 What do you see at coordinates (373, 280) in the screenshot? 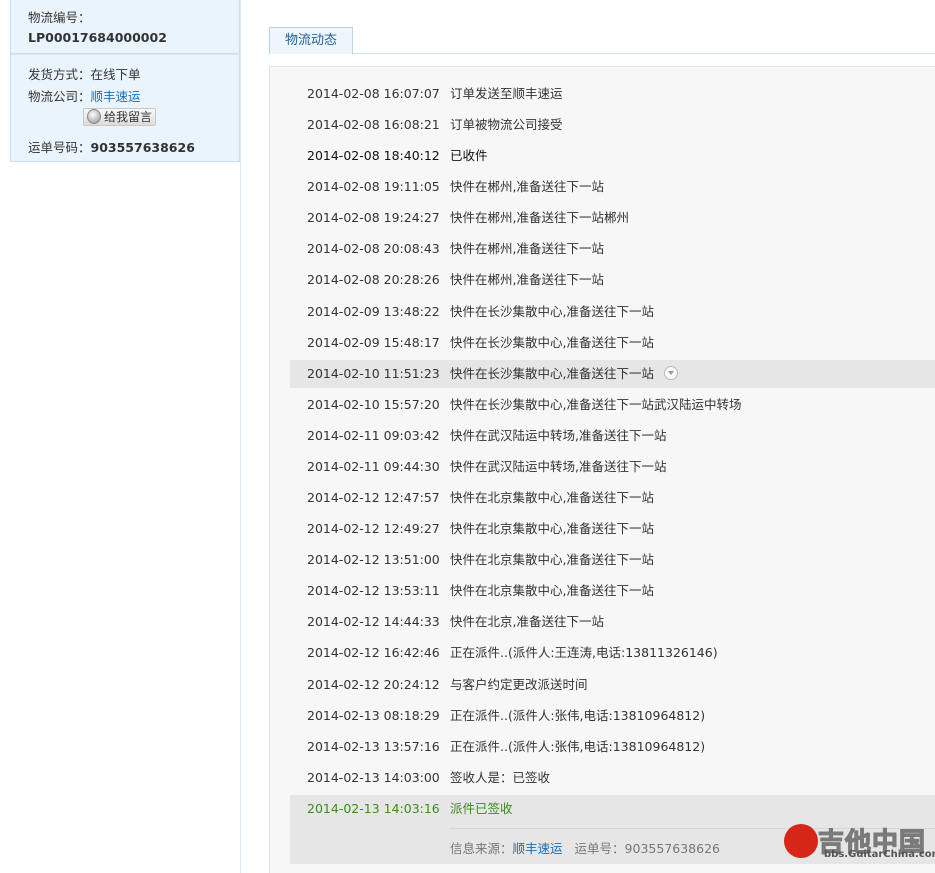
I see `event-time: 2014-02-08 20:28:26` at bounding box center [373, 280].